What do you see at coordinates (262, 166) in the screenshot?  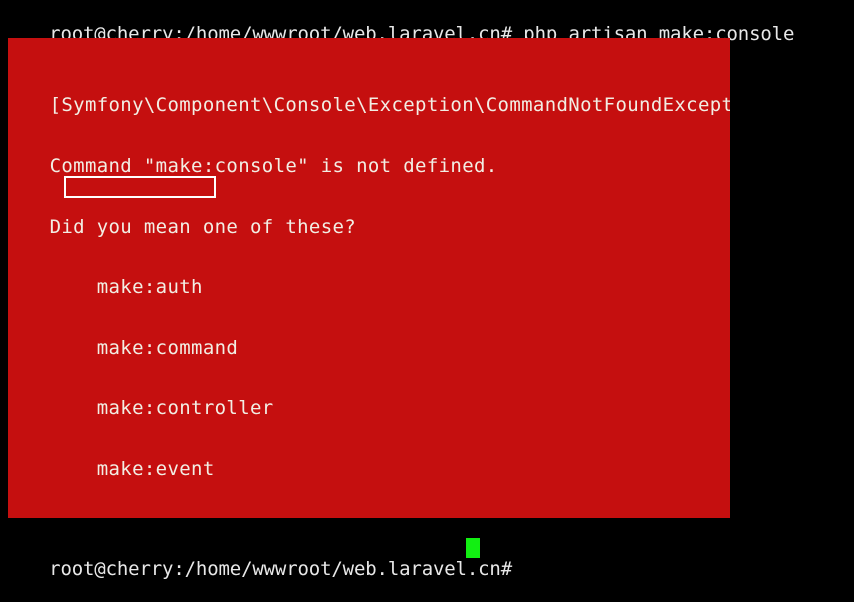 I see `exception-message-line: Command "make:console" is not defined.` at bounding box center [262, 166].